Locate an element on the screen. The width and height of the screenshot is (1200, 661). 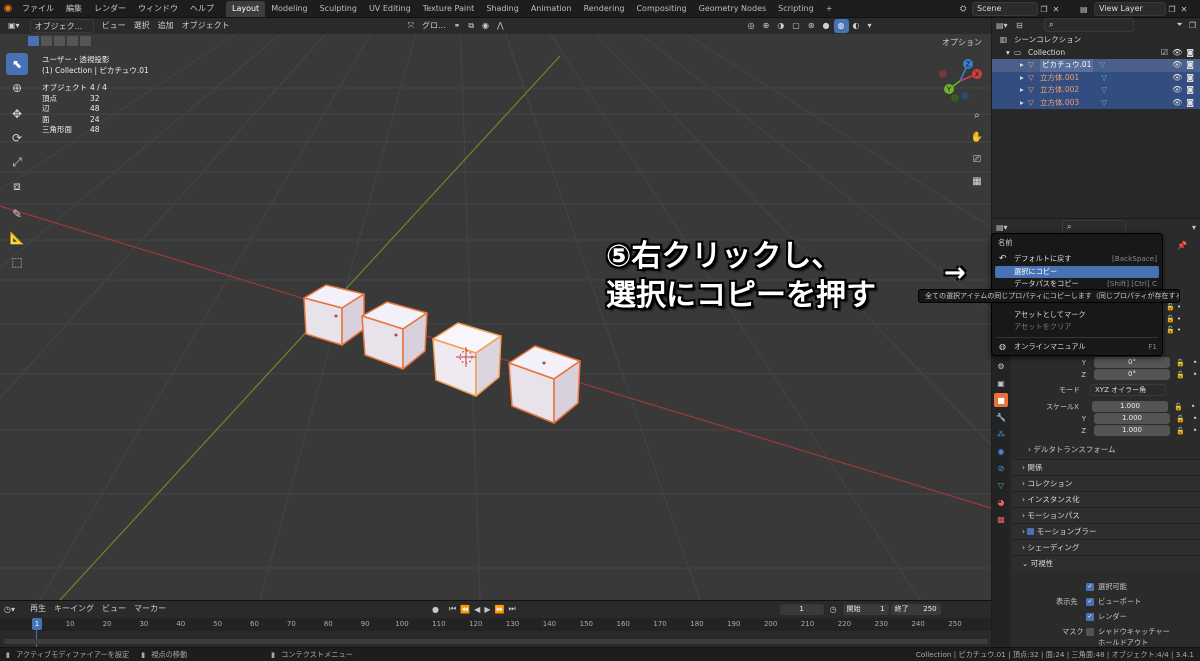
add-workspace-button: + is located at coordinates (829, 9).